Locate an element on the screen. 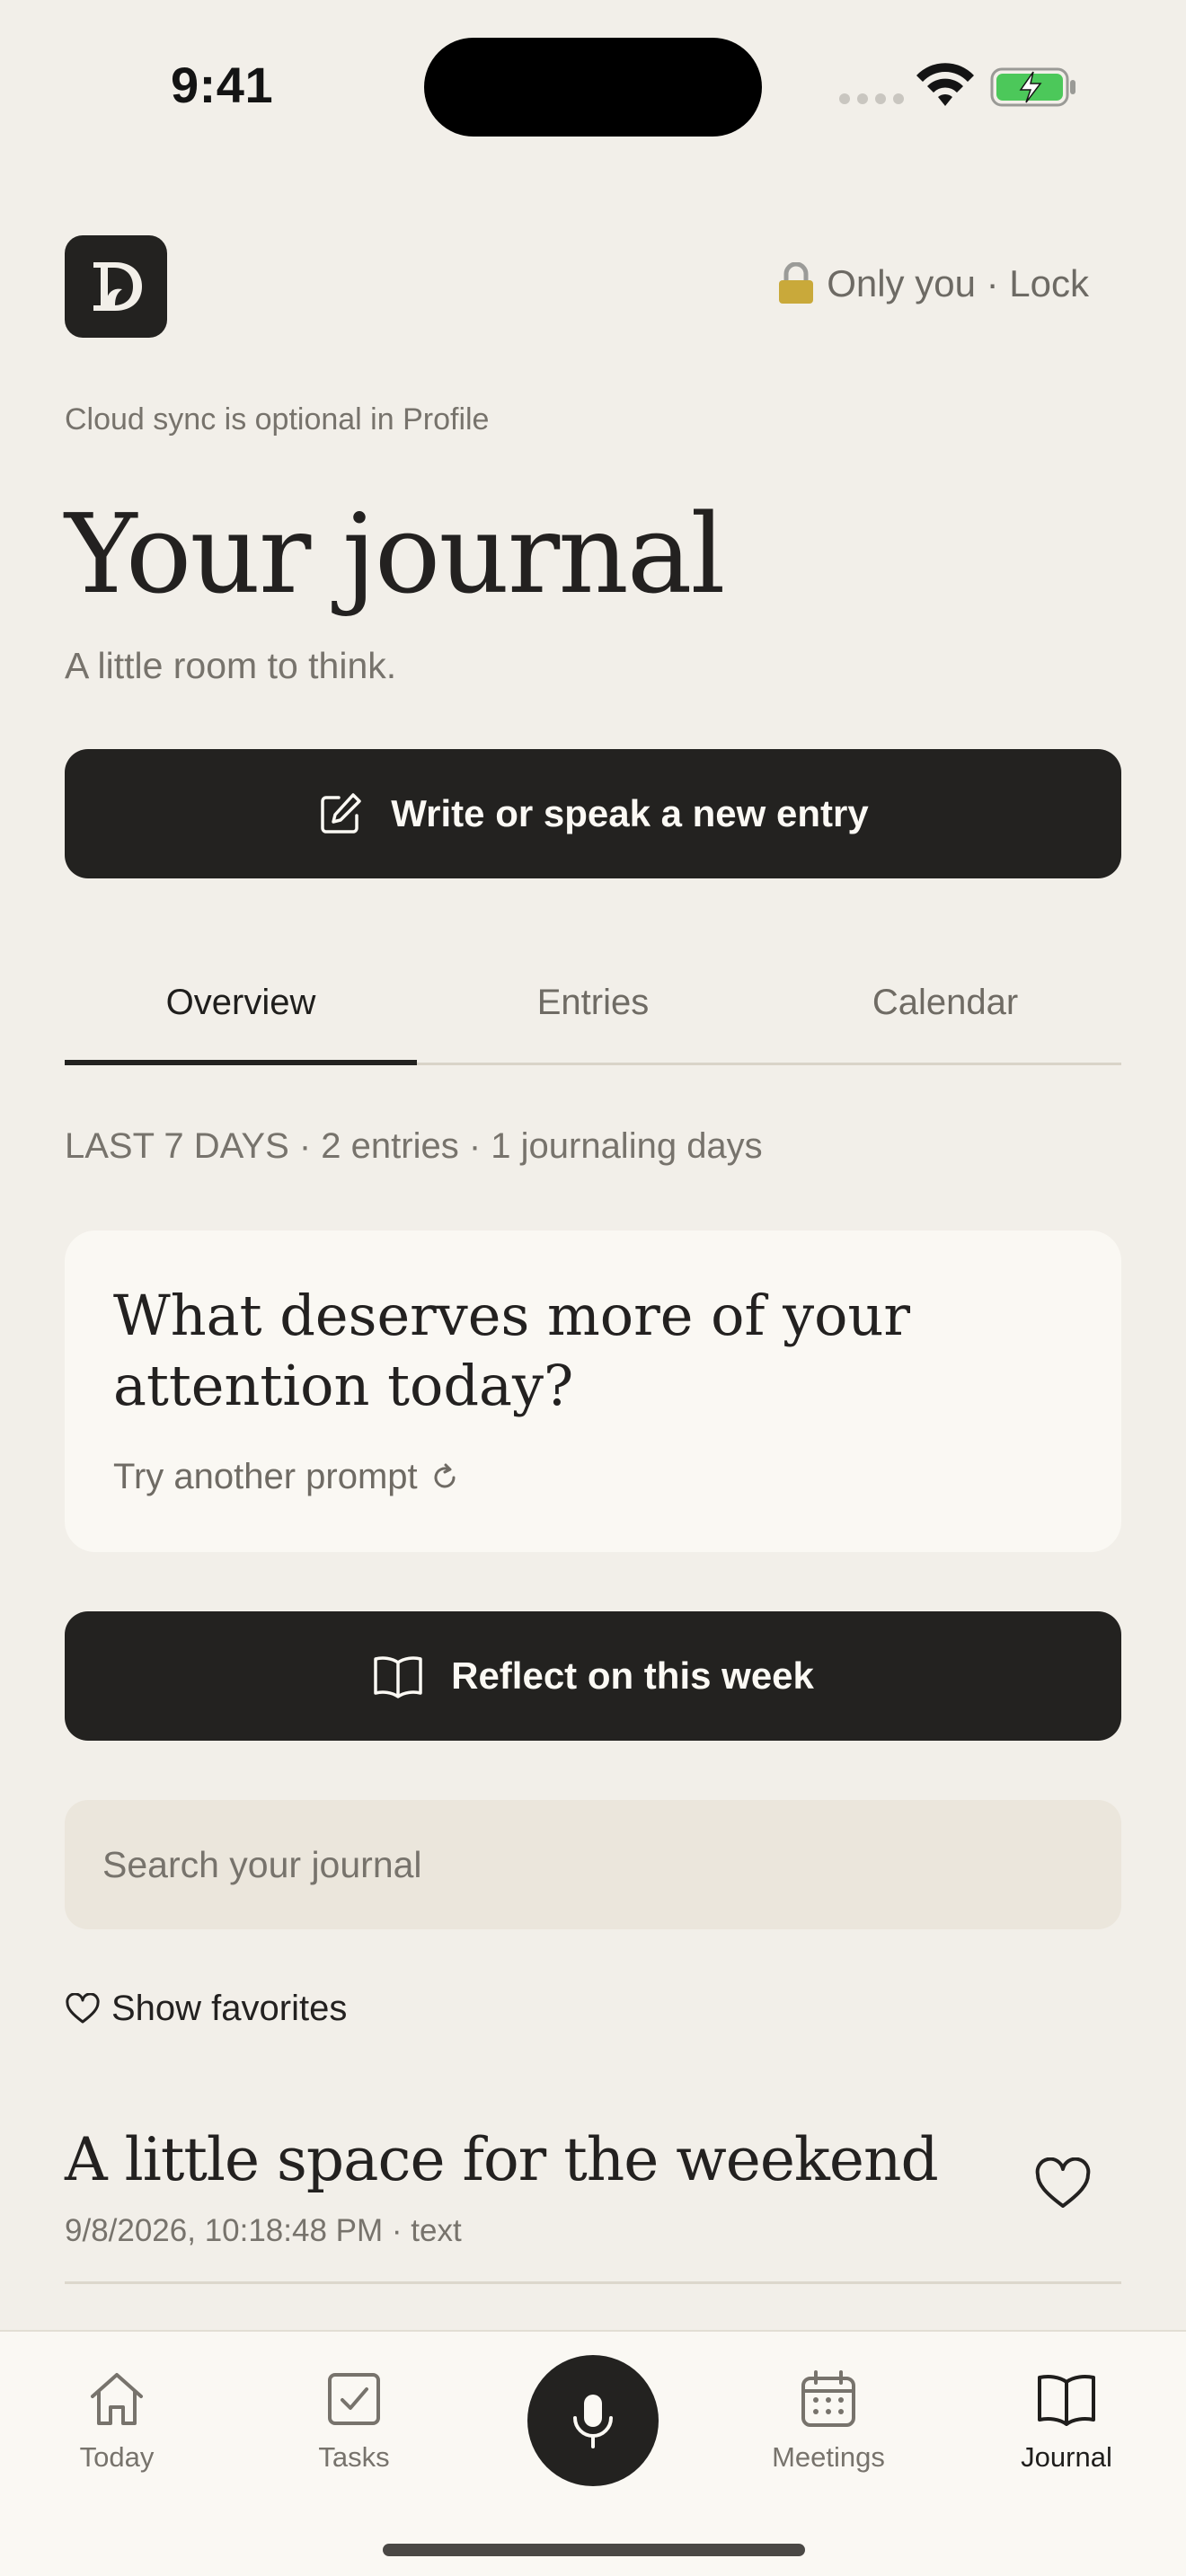 The width and height of the screenshot is (1186, 2576). tabbar-meetings: Meetings is located at coordinates (828, 2421).